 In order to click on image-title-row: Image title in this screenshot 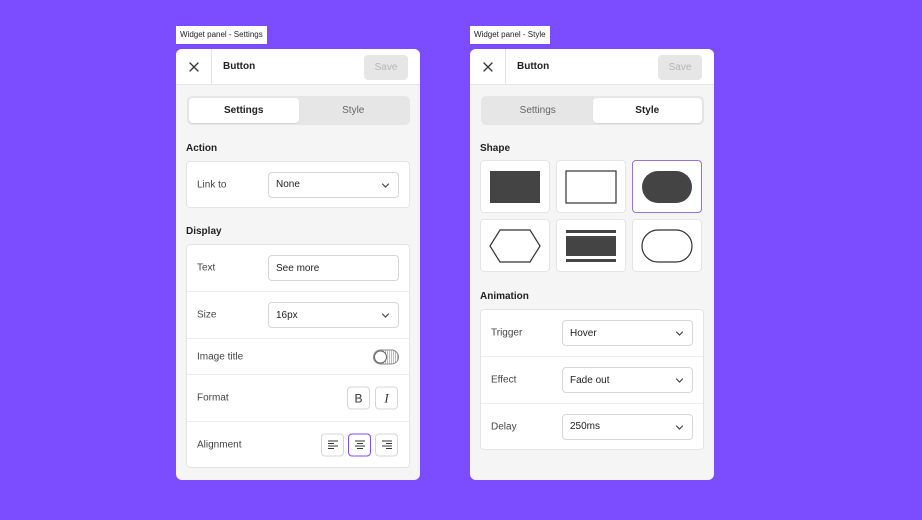, I will do `click(298, 357)`.